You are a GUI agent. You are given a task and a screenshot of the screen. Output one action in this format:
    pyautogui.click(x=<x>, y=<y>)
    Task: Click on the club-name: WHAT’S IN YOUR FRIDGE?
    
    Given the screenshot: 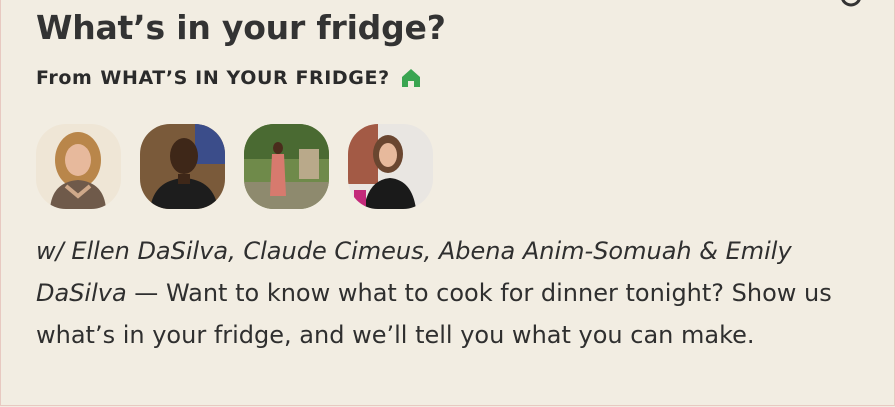 What is the action you would take?
    pyautogui.click(x=244, y=78)
    